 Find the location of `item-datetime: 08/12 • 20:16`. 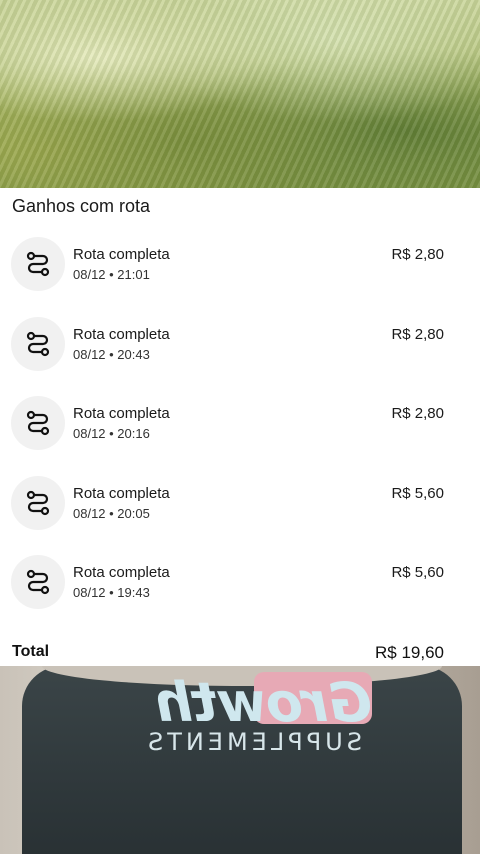

item-datetime: 08/12 • 20:16 is located at coordinates (111, 433).